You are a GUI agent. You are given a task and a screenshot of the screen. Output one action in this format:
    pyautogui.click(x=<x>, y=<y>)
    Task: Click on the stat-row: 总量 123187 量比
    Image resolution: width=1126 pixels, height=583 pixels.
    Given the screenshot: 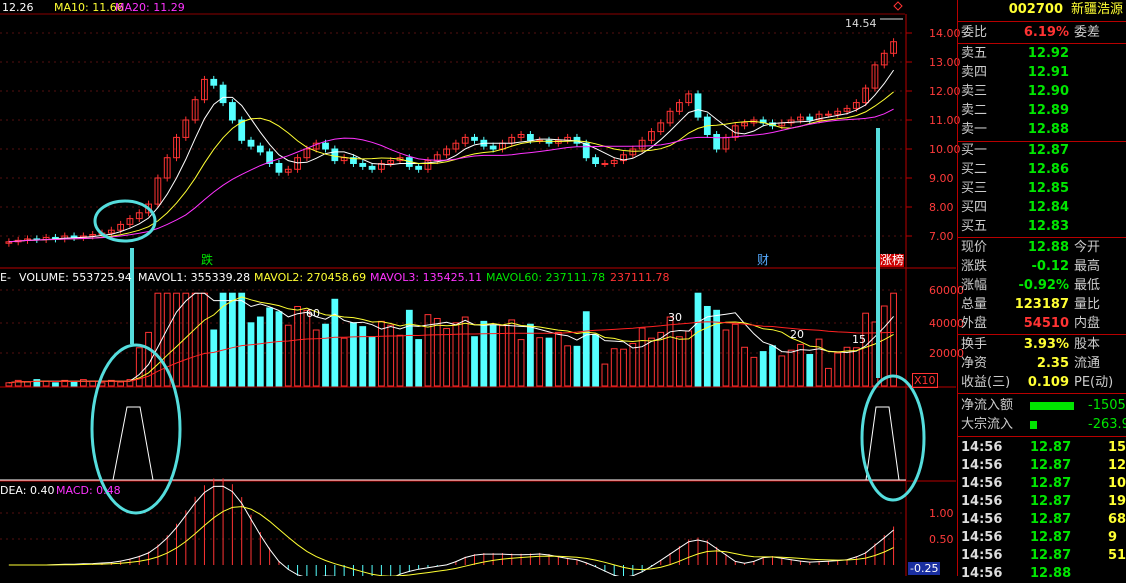 What is the action you would take?
    pyautogui.click(x=1042, y=305)
    